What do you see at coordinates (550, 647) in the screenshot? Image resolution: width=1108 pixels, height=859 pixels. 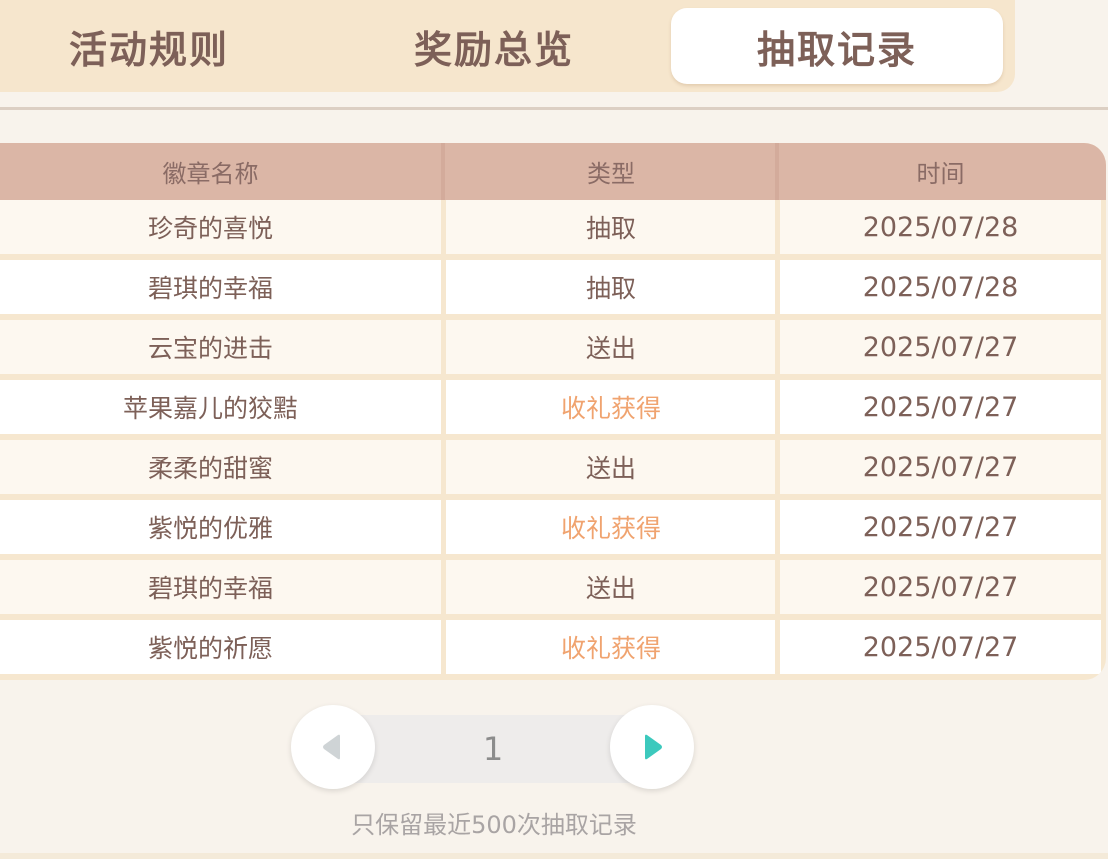 I see `table-row: 紫悦的祈愿 收礼获得 2025/07/27` at bounding box center [550, 647].